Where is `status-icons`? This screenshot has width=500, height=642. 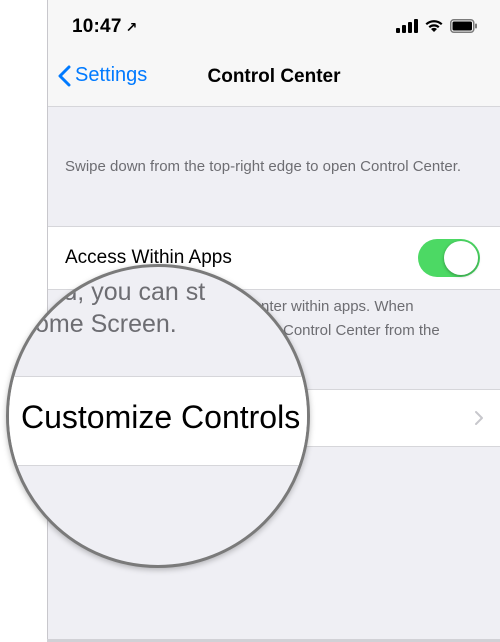
status-icons is located at coordinates (437, 25).